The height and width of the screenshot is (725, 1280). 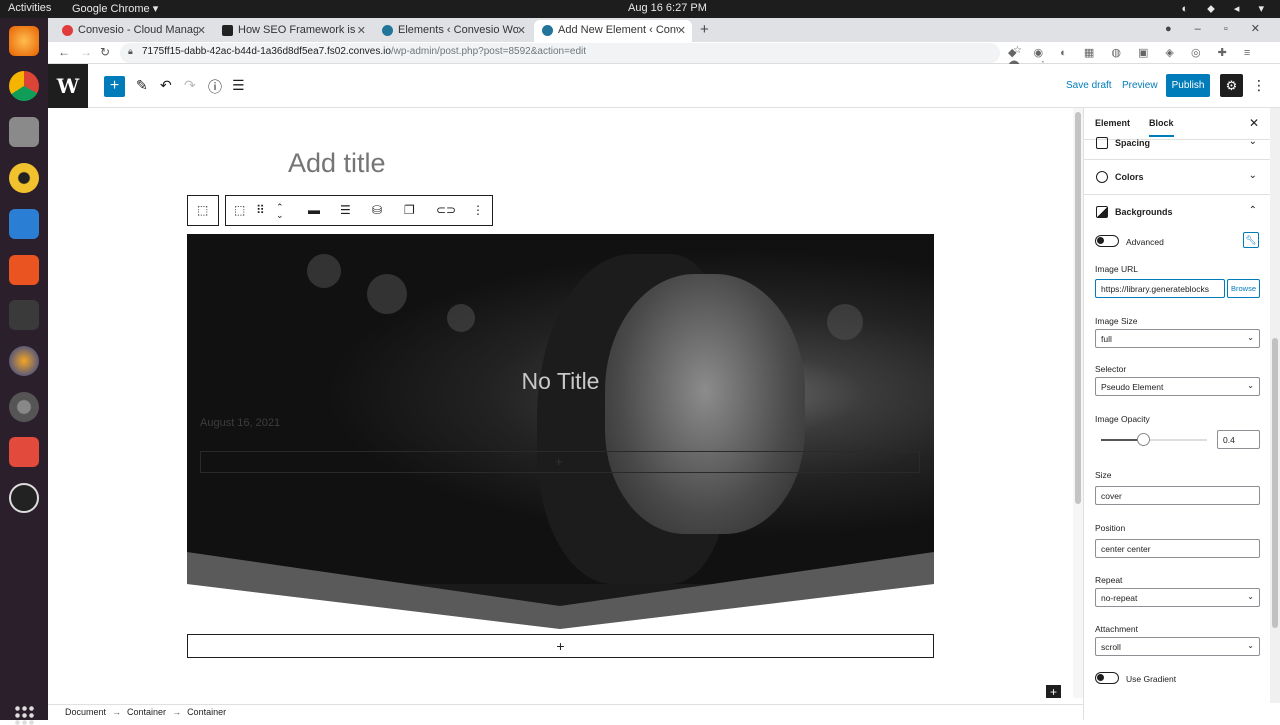 What do you see at coordinates (1102, 177) in the screenshot?
I see `colors-icon` at bounding box center [1102, 177].